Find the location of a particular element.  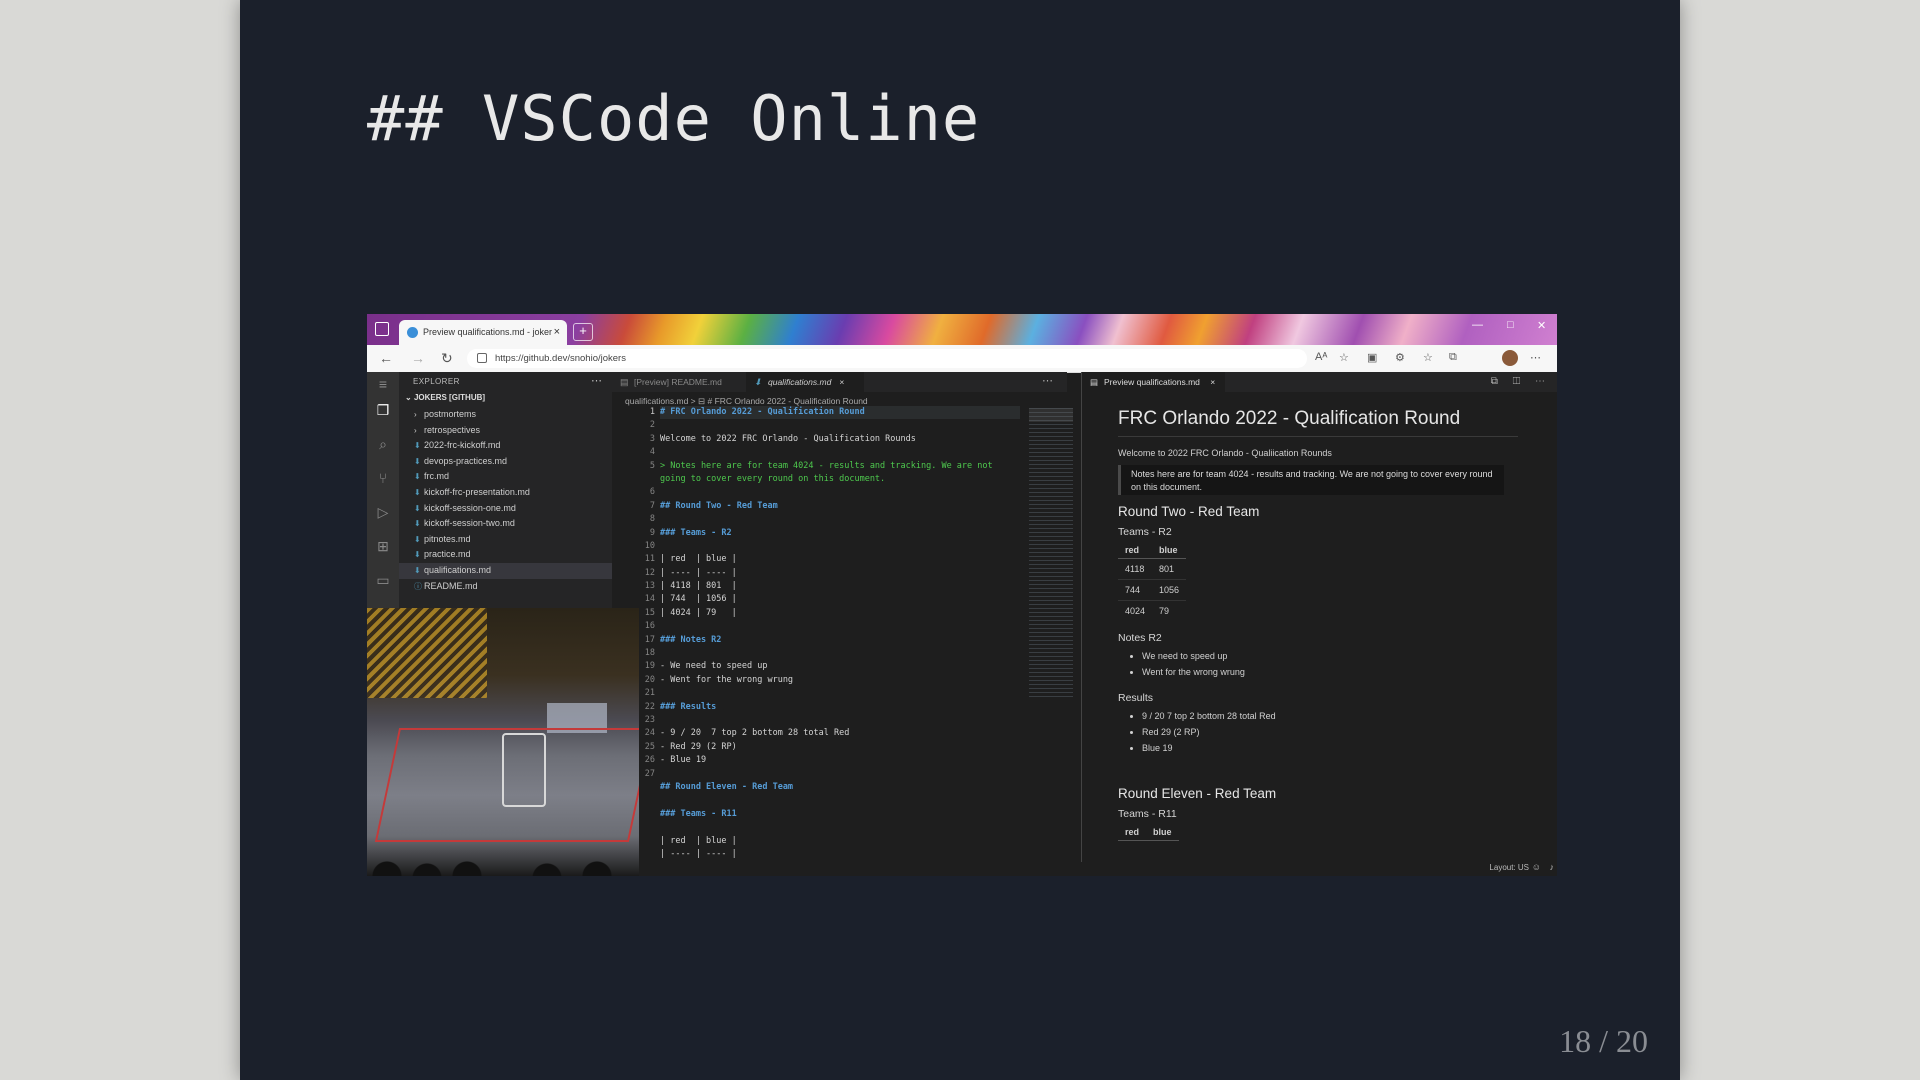

lock-icon is located at coordinates (482, 358).